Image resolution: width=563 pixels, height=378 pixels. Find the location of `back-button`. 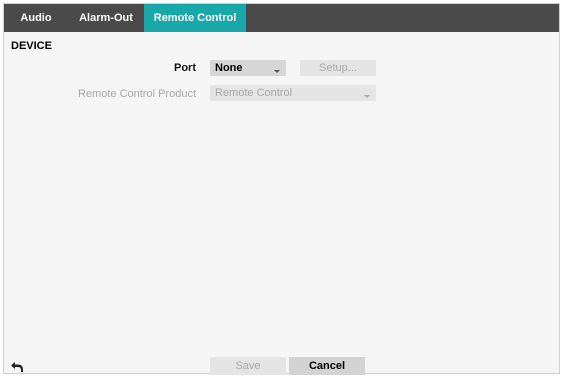

back-button is located at coordinates (17, 367).